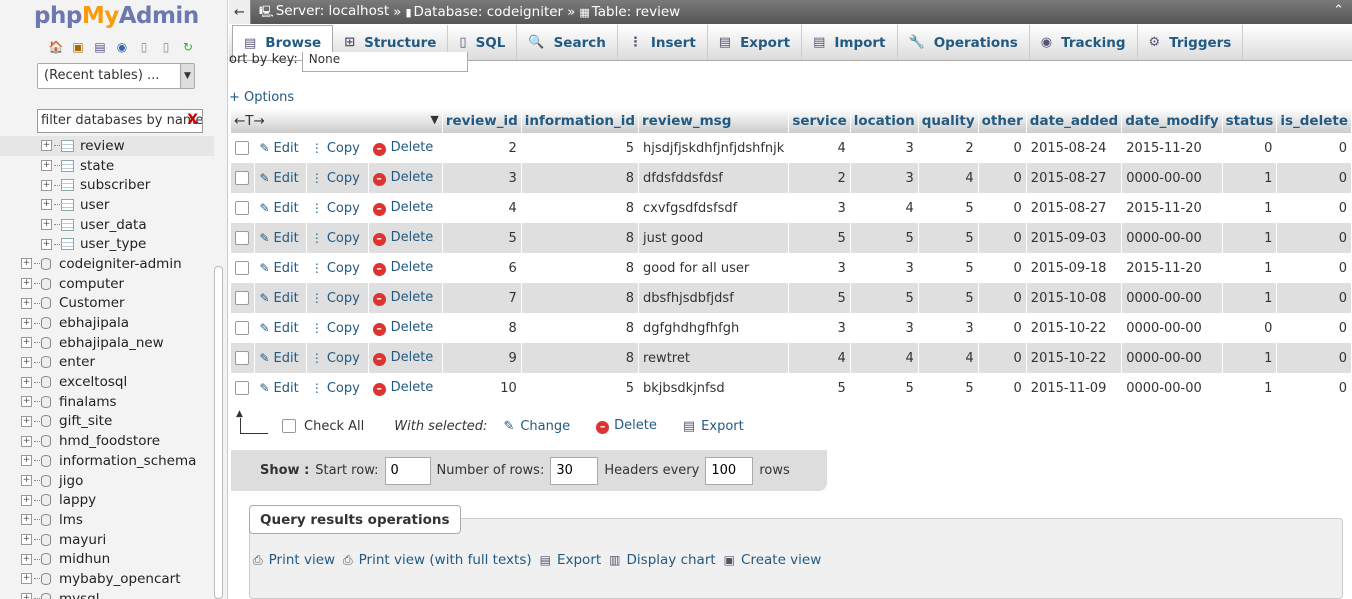  Describe the element at coordinates (249, 121) in the screenshot. I see `column-resize-icon: ←T→` at that location.